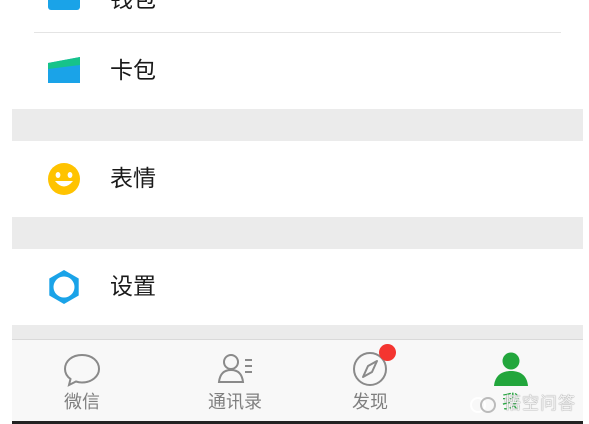 Image resolution: width=589 pixels, height=424 pixels. Describe the element at coordinates (483, 405) in the screenshot. I see `watermark-logo-icon` at that location.